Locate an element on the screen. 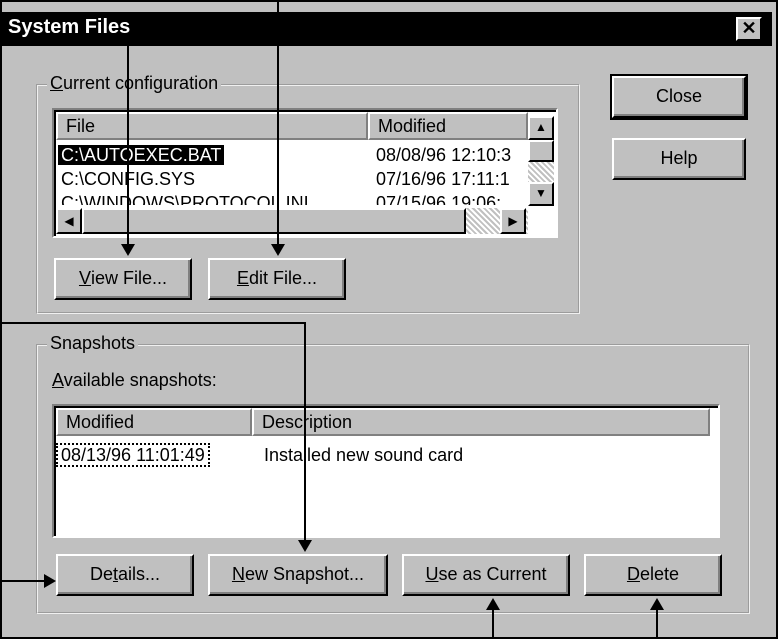  vertical-scroll-thumb is located at coordinates (541, 151).